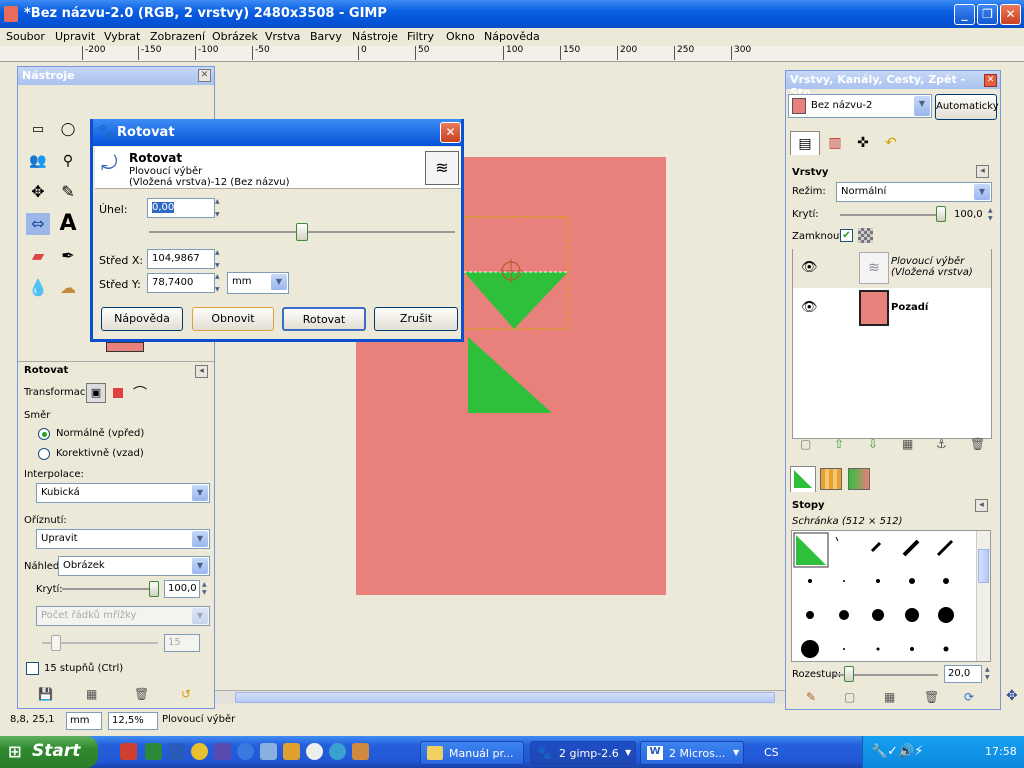 This screenshot has width=1024, height=768. What do you see at coordinates (204, 589) in the screenshot?
I see `opacity-spinner: ▲ ▼` at bounding box center [204, 589].